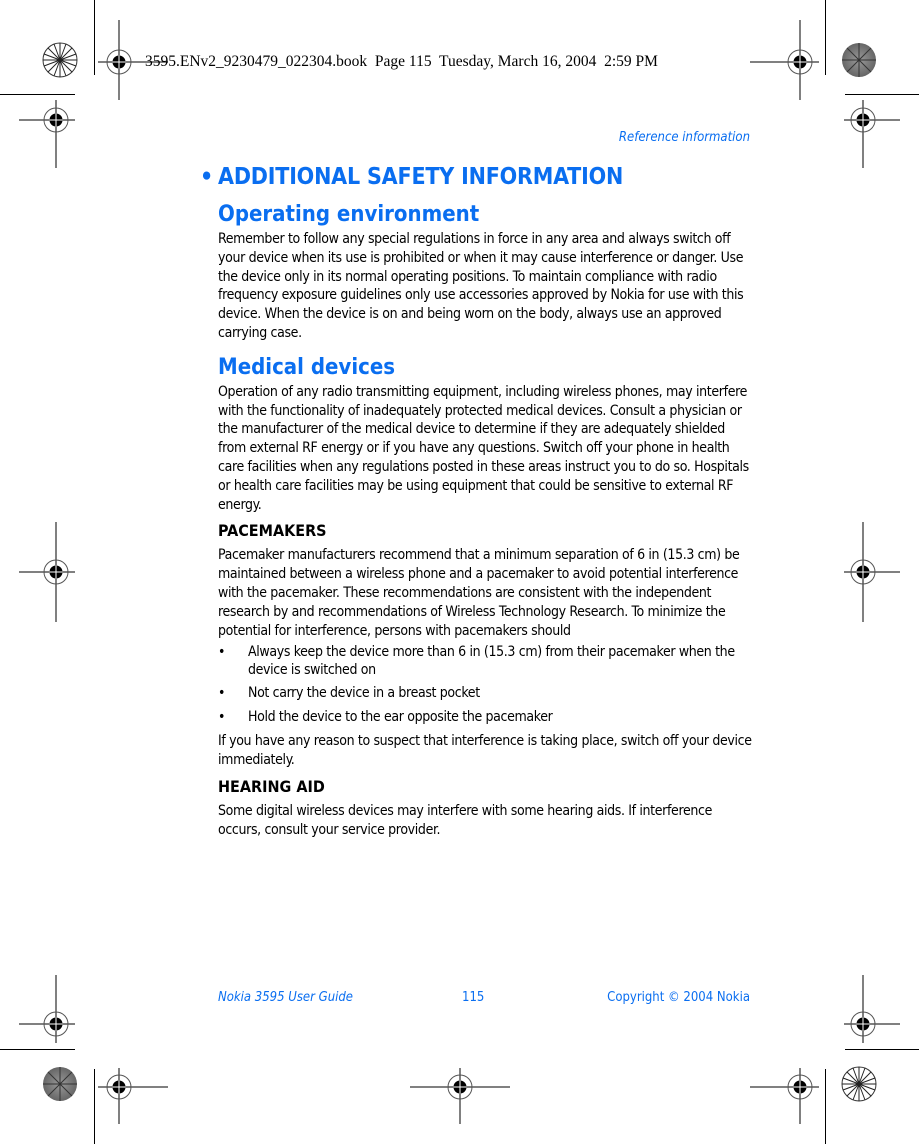 This screenshot has height=1144, width=919. What do you see at coordinates (678, 997) in the screenshot?
I see `footer-copyright: Copyright © 2004 Nokia` at bounding box center [678, 997].